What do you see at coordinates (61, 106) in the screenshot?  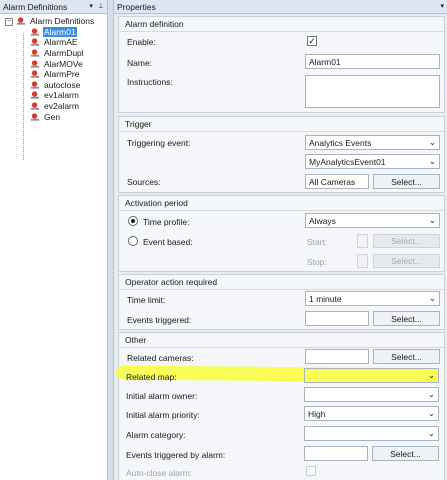 I see `alarm-item-label: ev2alarm` at bounding box center [61, 106].